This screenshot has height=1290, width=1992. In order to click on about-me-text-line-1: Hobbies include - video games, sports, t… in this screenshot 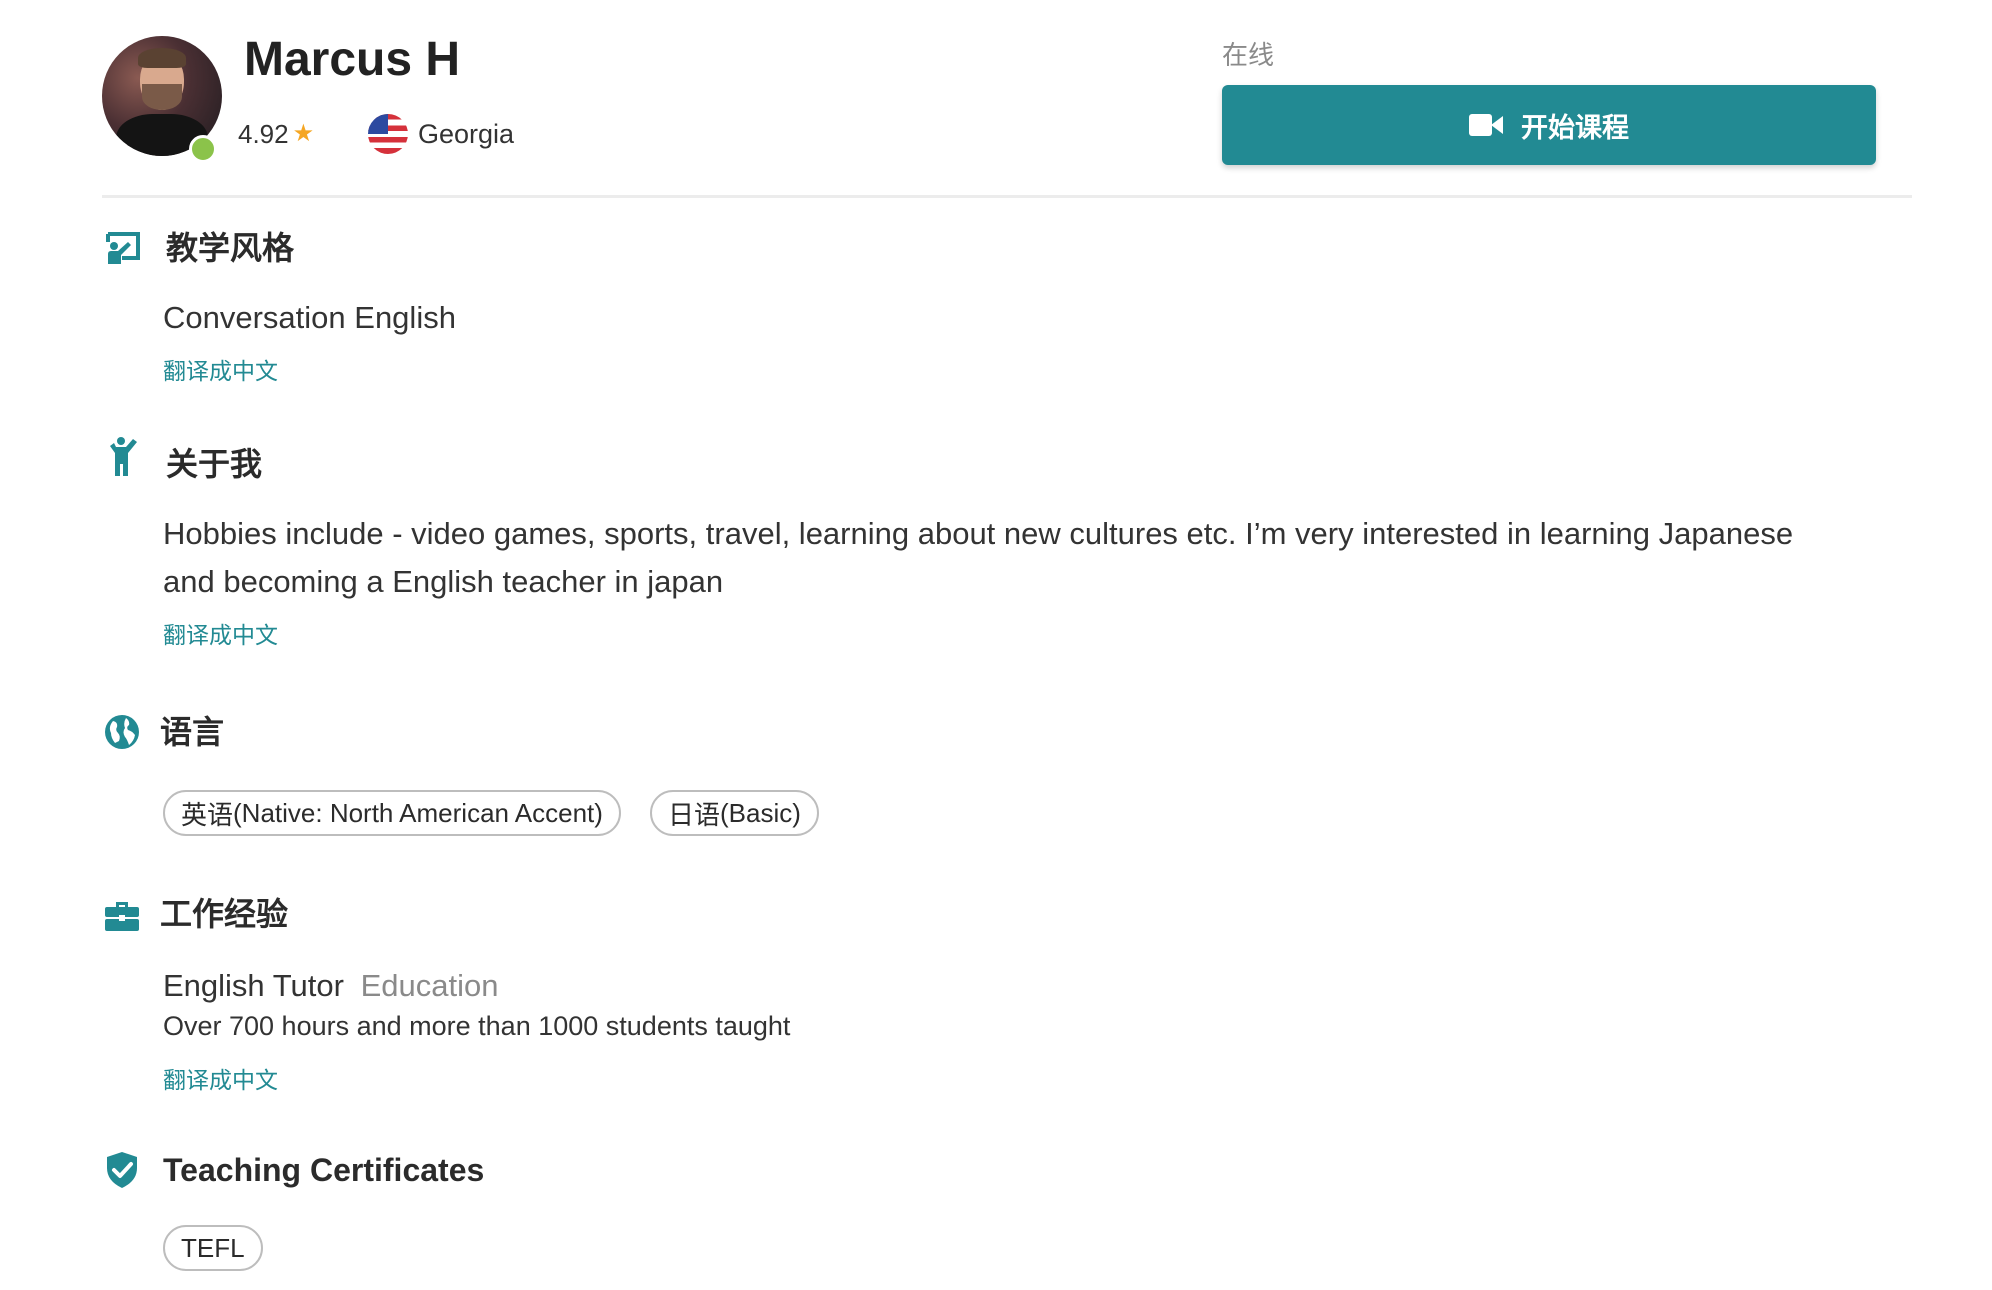, I will do `click(978, 533)`.